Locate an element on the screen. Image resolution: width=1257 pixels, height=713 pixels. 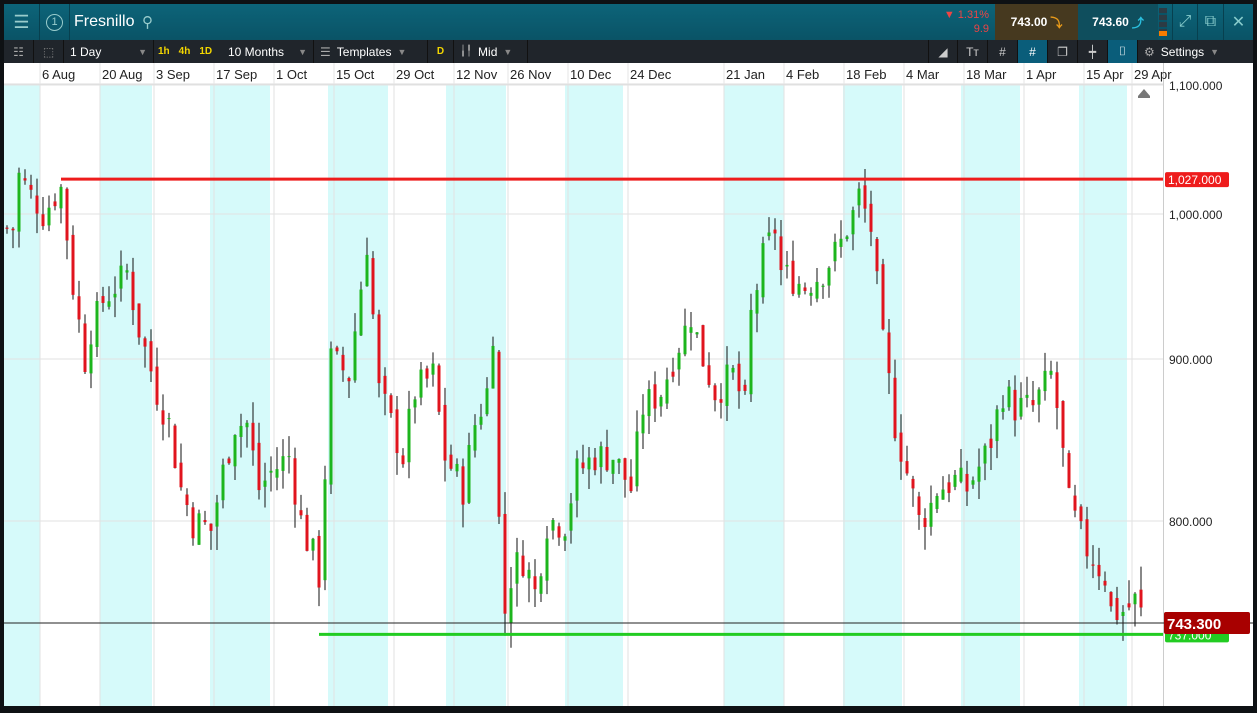
range-select: 10 Months ▼ is located at coordinates (268, 51).